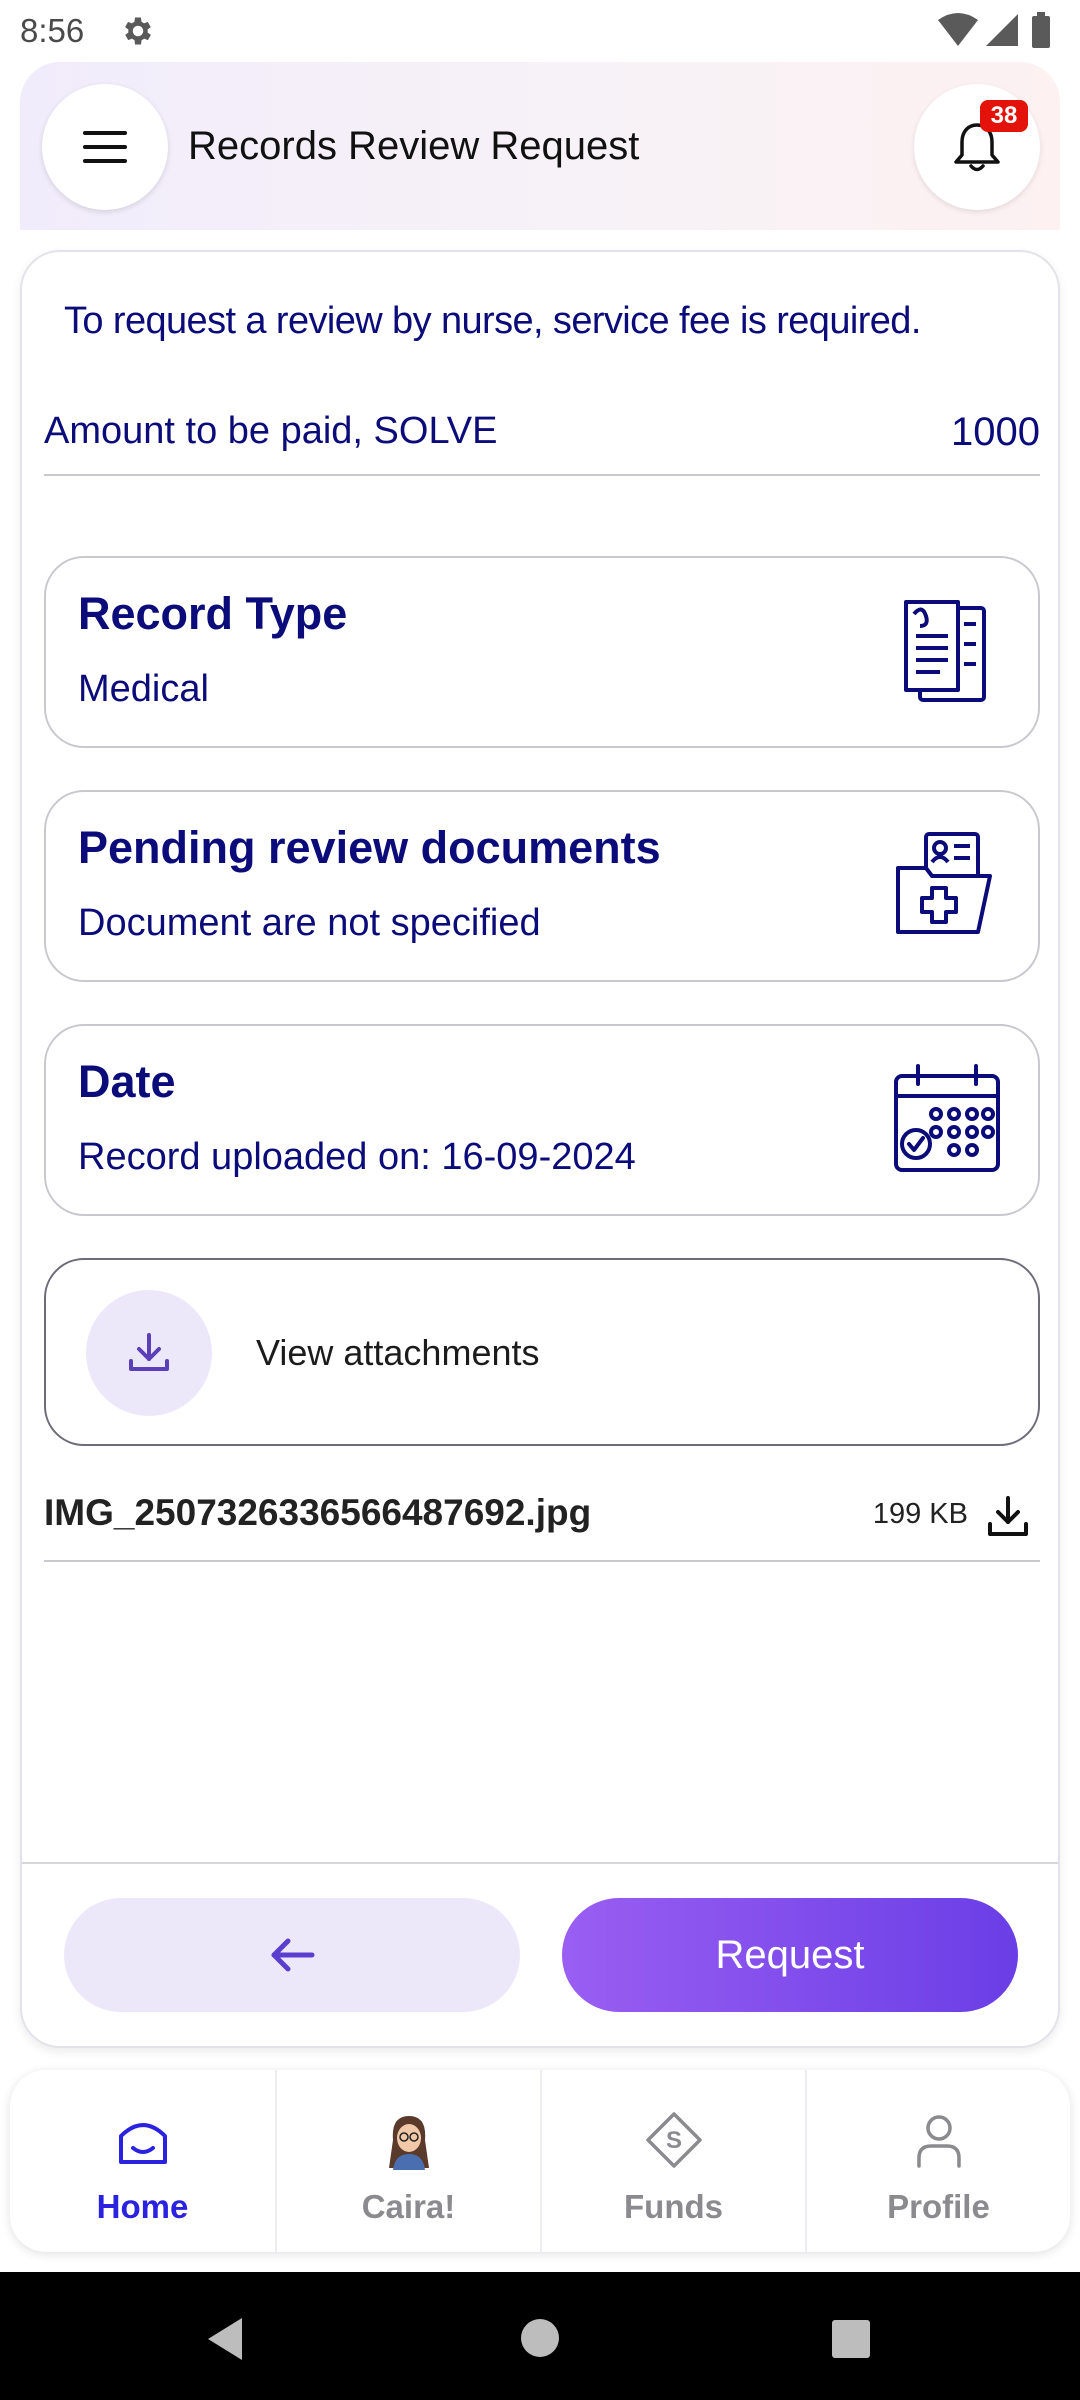  I want to click on calendar-check-icon, so click(947, 1118).